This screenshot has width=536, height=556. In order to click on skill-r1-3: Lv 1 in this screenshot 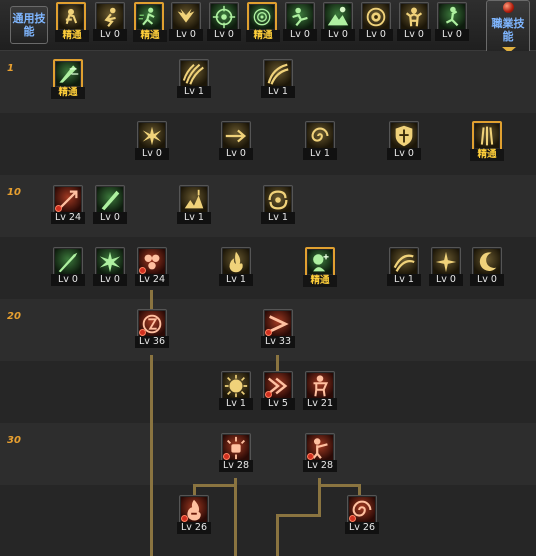, I will do `click(278, 78)`.